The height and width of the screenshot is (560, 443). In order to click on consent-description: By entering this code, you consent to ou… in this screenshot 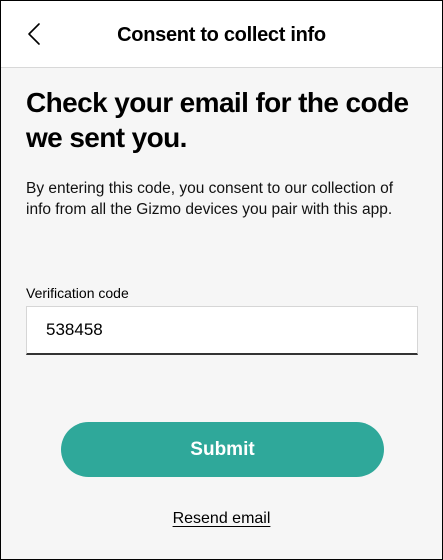, I will do `click(210, 199)`.